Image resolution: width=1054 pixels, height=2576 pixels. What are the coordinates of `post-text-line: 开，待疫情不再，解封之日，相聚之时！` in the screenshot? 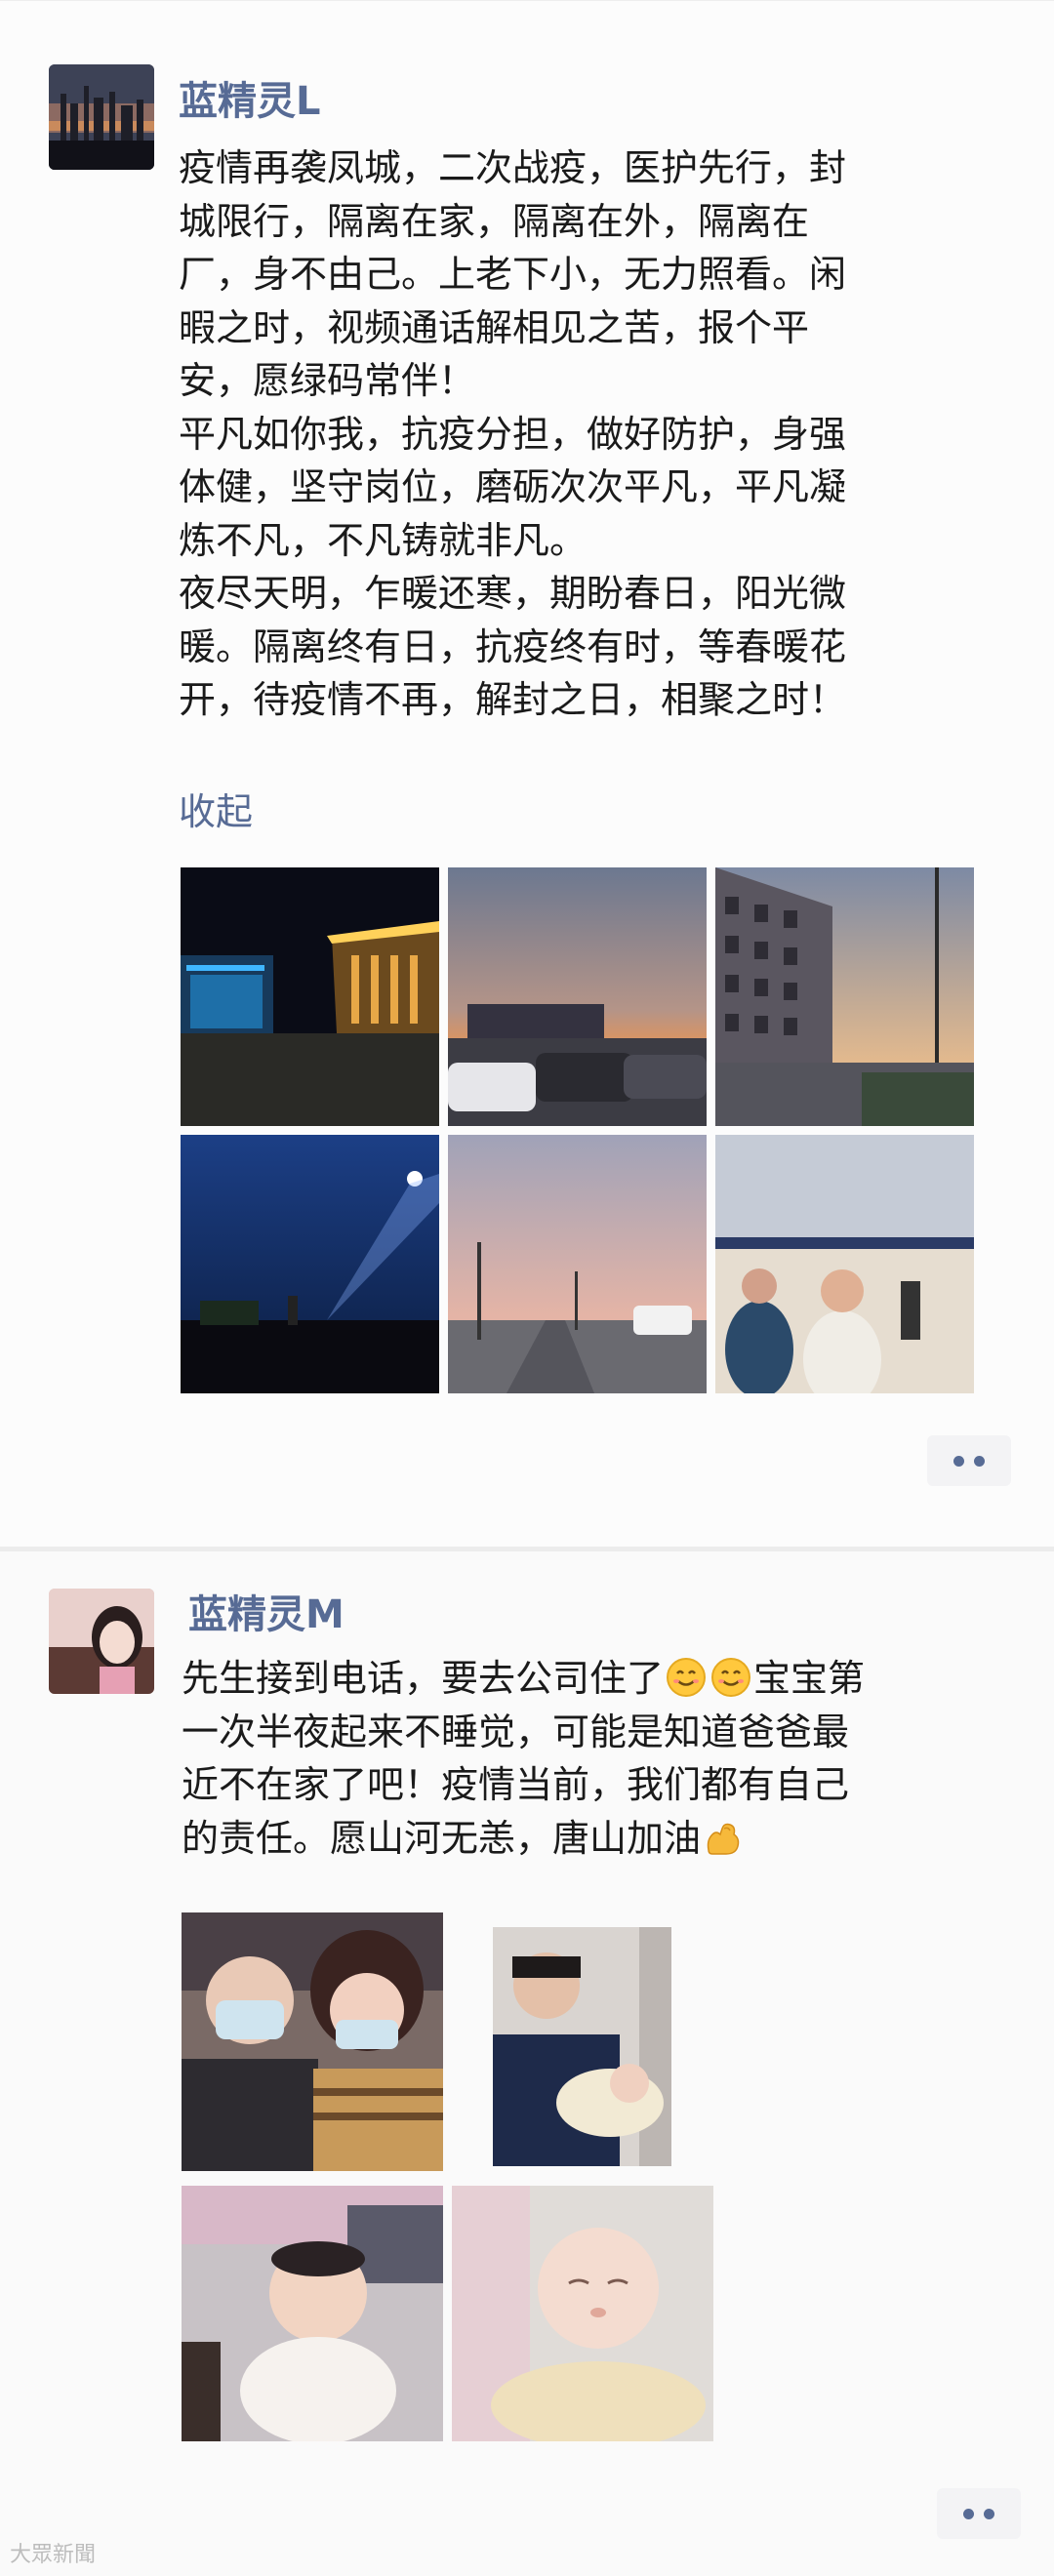 It's located at (513, 699).